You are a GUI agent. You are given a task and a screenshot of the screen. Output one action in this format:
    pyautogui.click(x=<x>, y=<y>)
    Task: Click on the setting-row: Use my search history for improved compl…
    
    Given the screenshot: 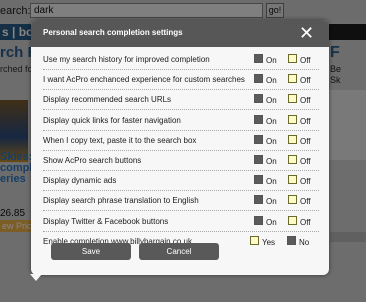 What is the action you would take?
    pyautogui.click(x=181, y=61)
    